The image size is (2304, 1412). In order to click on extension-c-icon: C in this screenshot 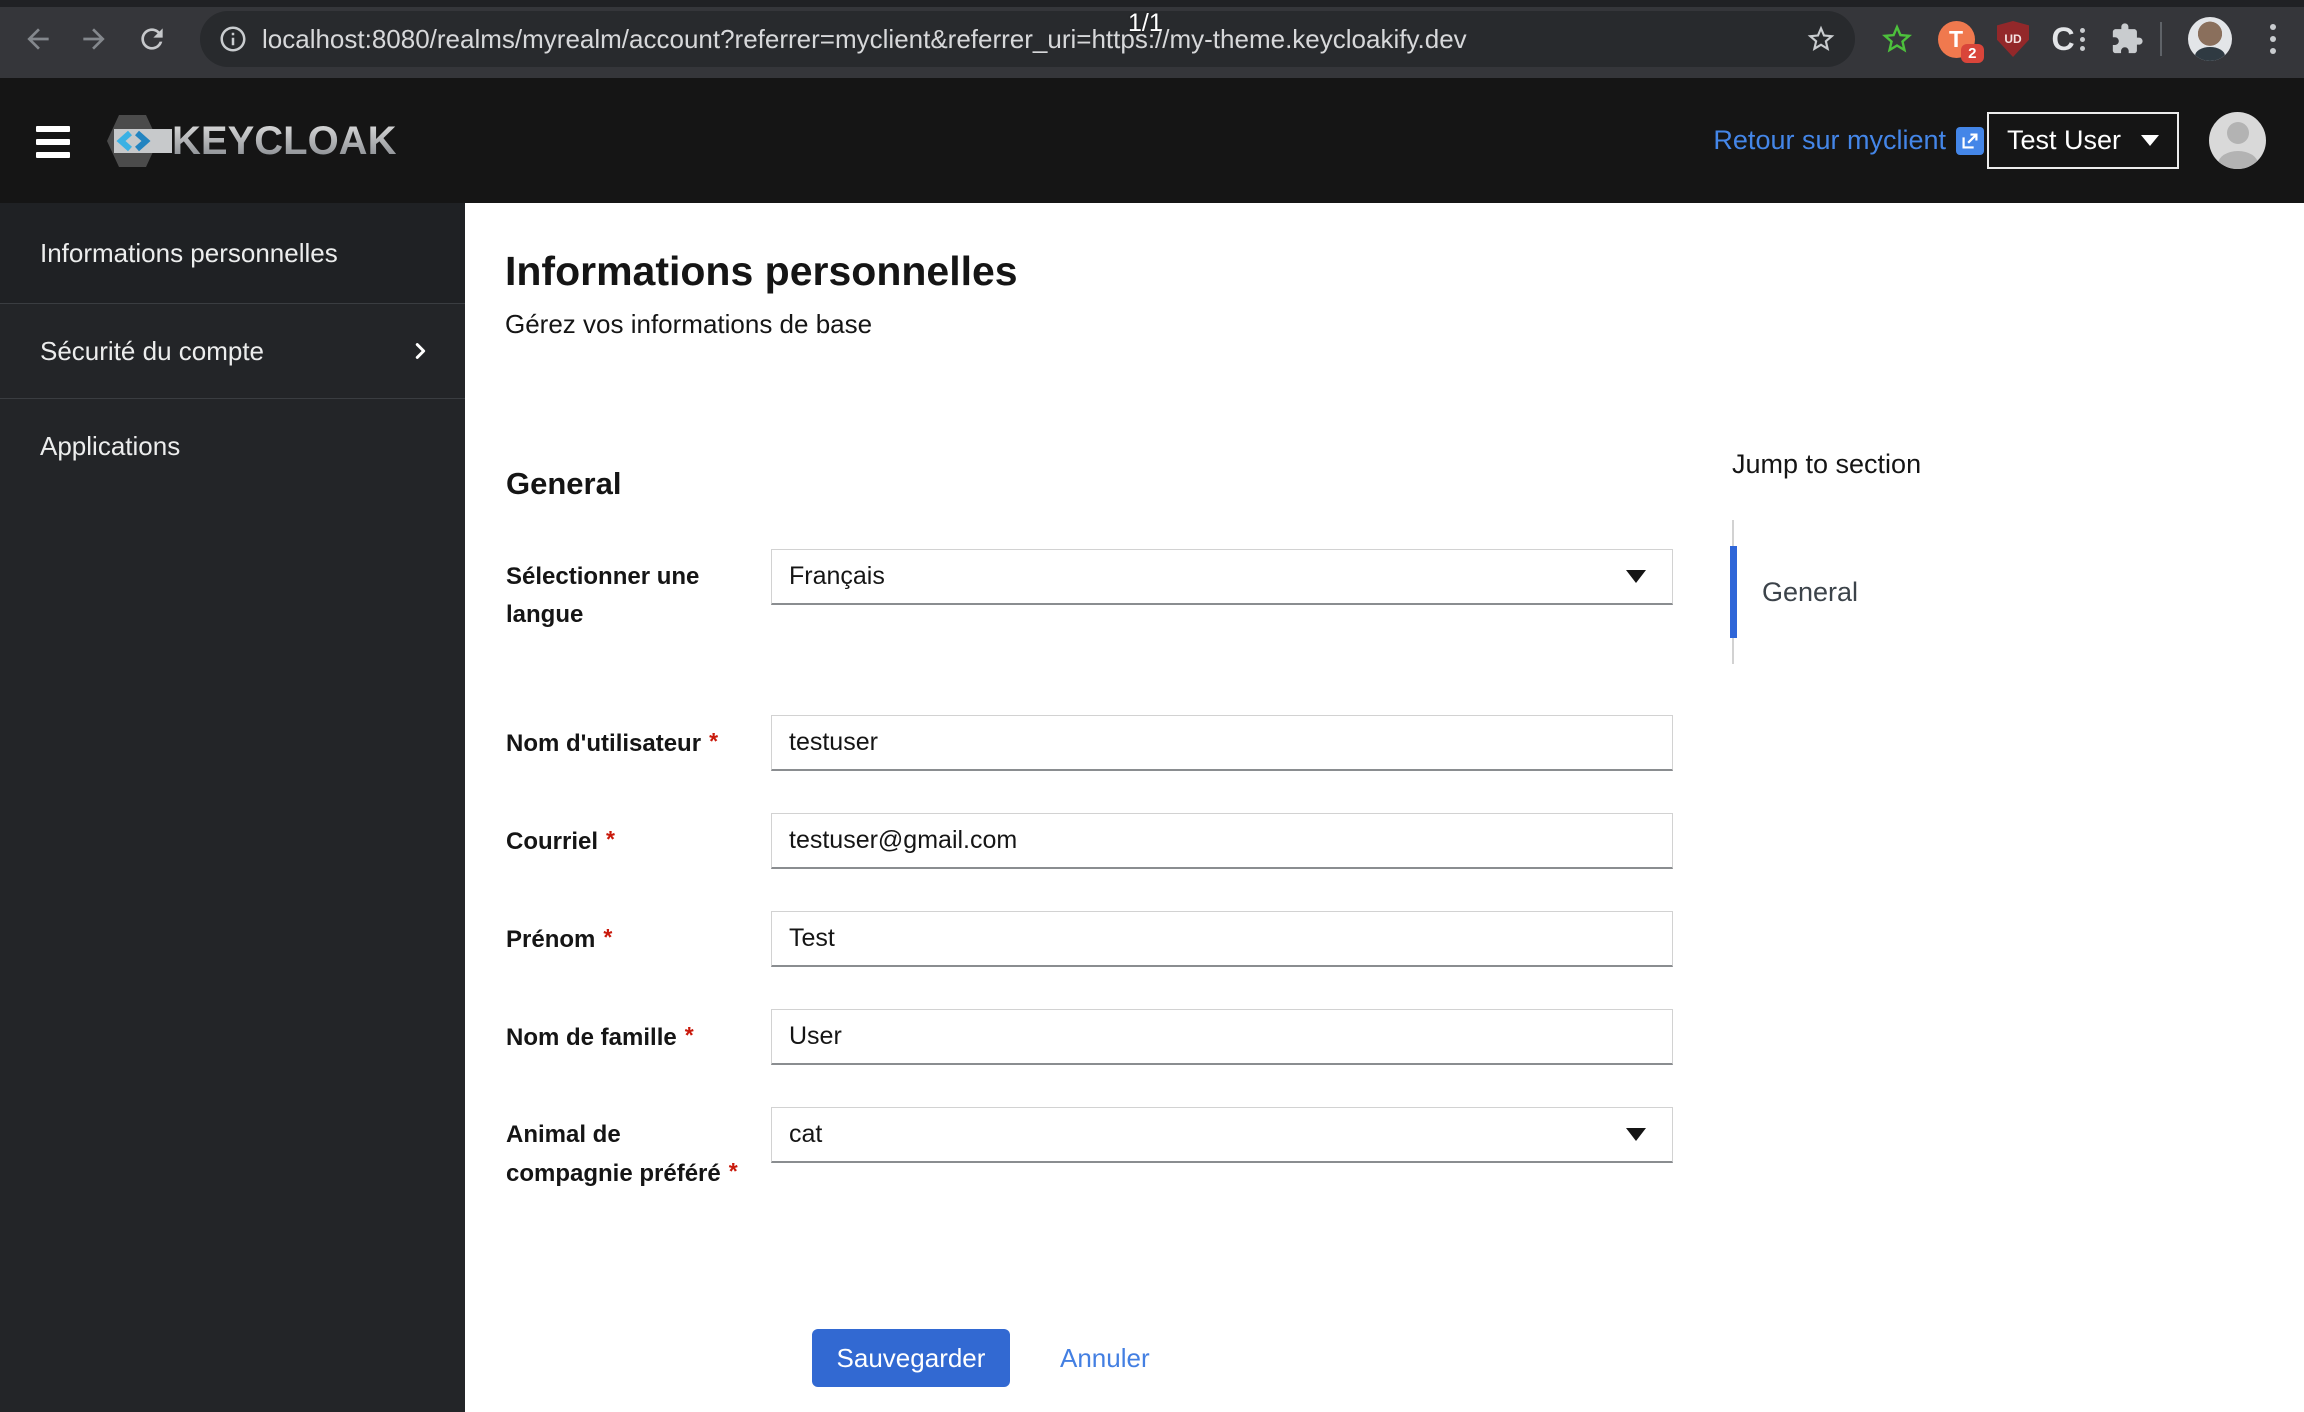, I will do `click(2068, 39)`.